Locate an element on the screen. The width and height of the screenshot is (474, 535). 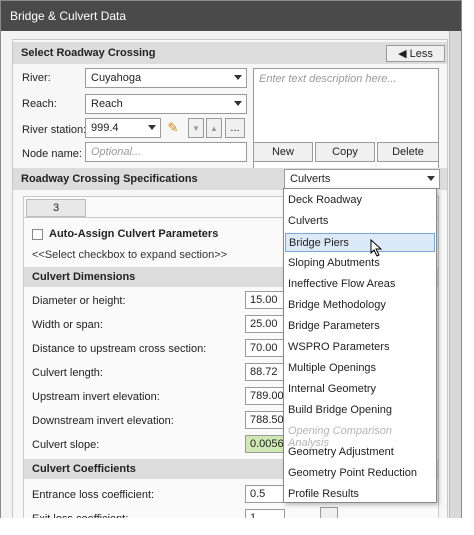
row-label-upstream: Upstream invert elevation: is located at coordinates (96, 397).